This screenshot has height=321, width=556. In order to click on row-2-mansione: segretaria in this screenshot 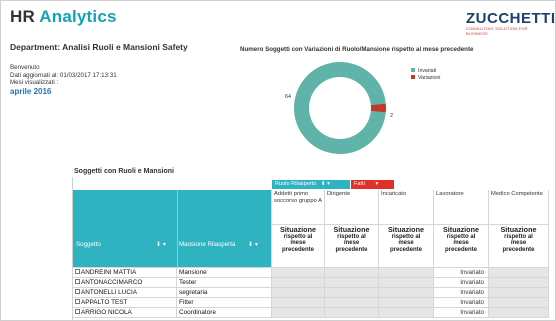, I will do `click(224, 293)`.